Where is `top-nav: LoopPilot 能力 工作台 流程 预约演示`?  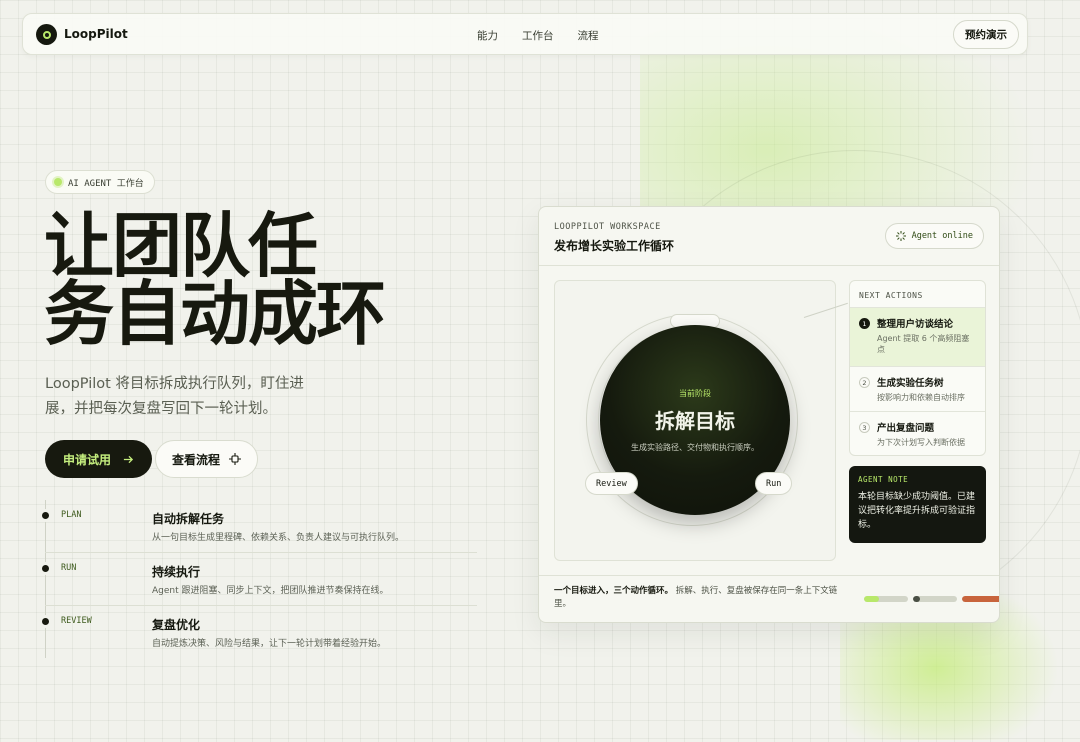
top-nav: LoopPilot 能力 工作台 流程 预约演示 is located at coordinates (525, 34).